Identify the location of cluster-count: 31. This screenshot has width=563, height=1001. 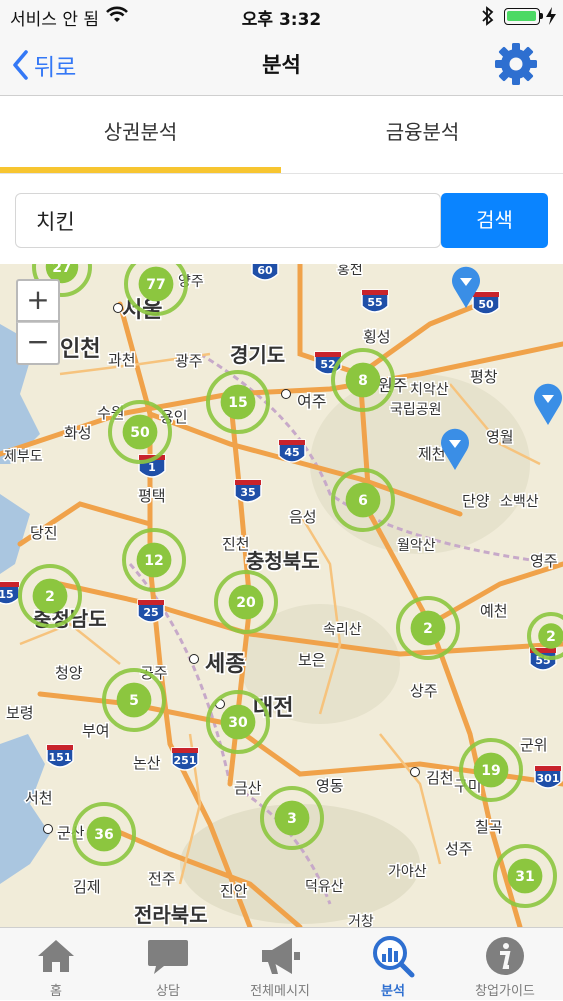
(524, 877).